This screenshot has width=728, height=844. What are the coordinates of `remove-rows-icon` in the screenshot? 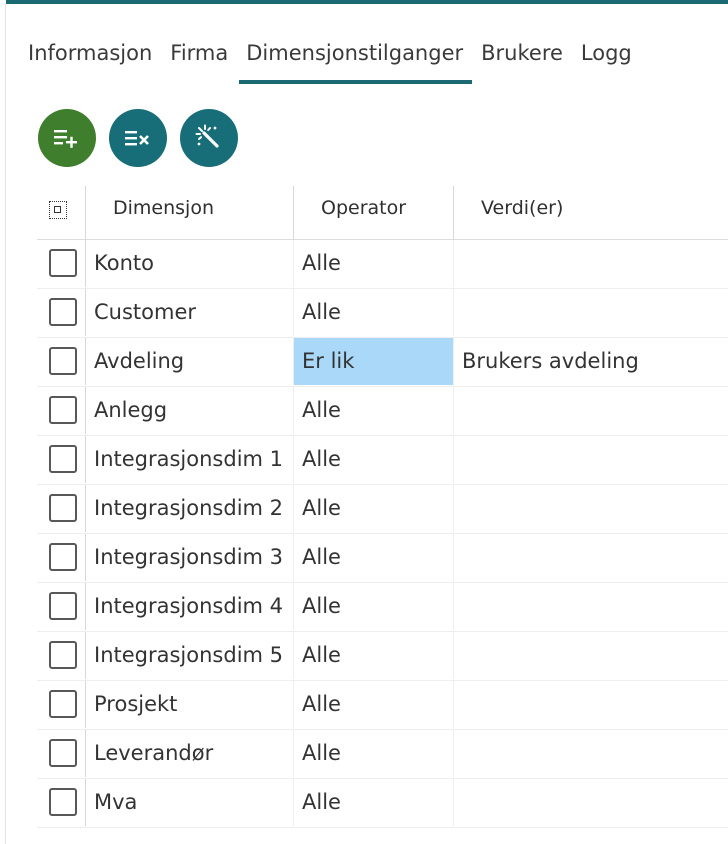 It's located at (137, 138).